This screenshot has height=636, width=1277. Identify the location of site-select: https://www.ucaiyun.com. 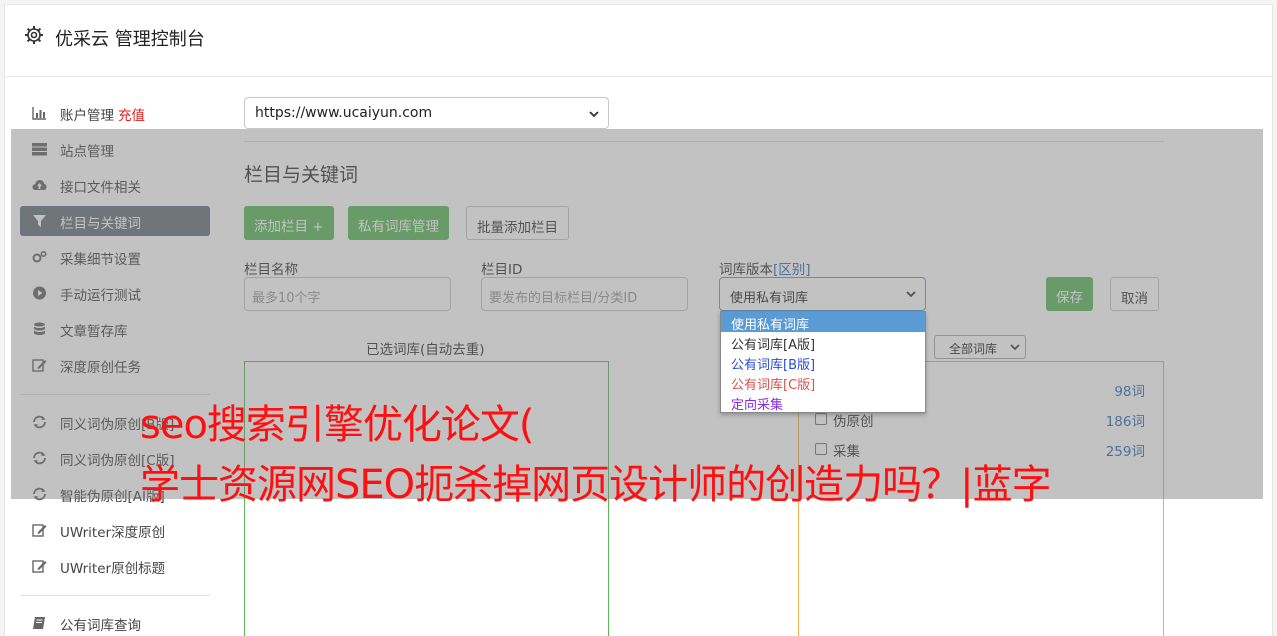
(426, 113).